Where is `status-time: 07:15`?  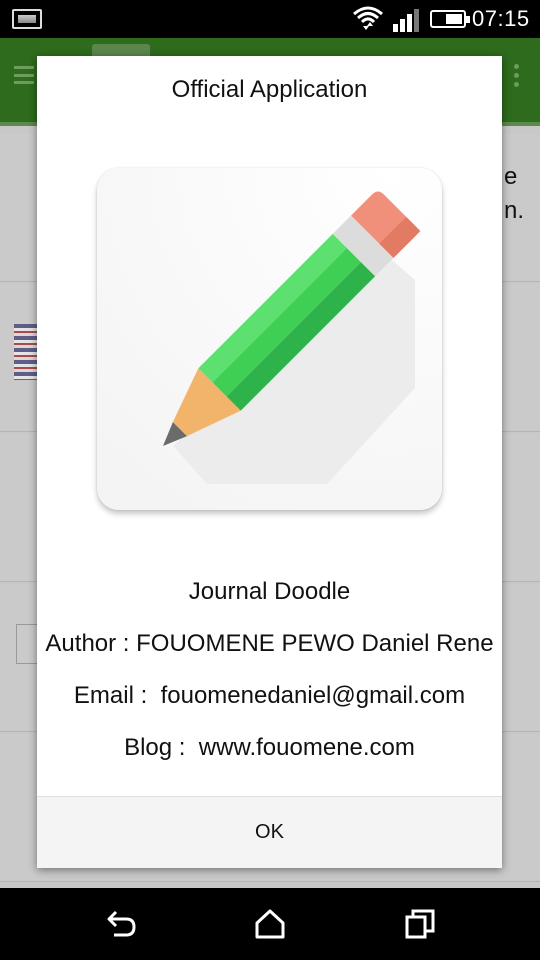 status-time: 07:15 is located at coordinates (501, 18).